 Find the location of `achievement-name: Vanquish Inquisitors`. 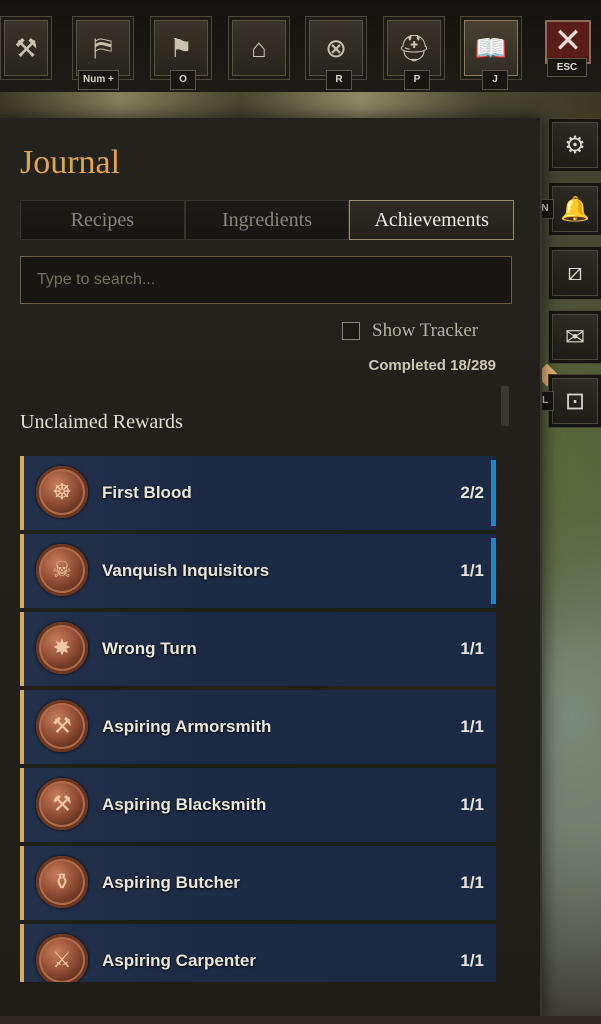

achievement-name: Vanquish Inquisitors is located at coordinates (186, 570).